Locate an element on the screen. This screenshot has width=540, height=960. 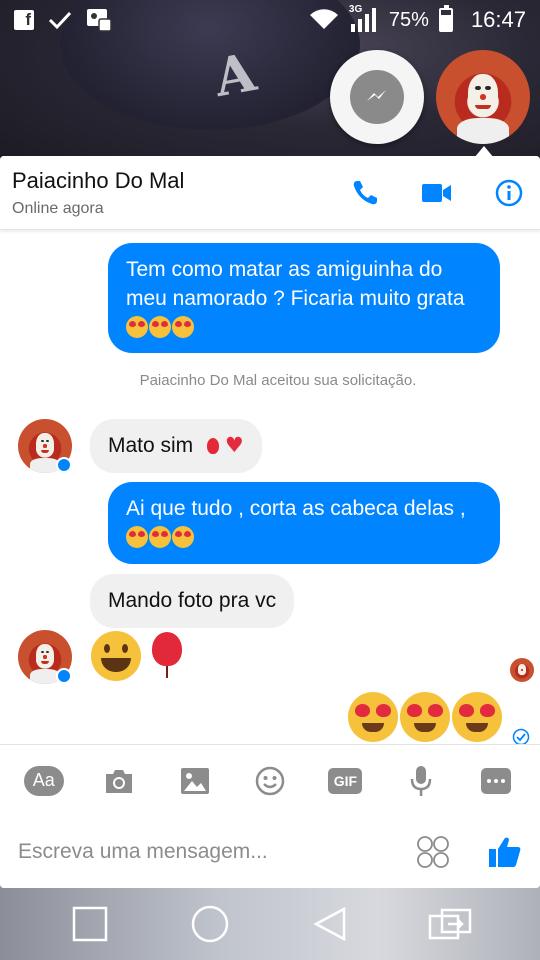
video-camera-icon is located at coordinates (436, 192).